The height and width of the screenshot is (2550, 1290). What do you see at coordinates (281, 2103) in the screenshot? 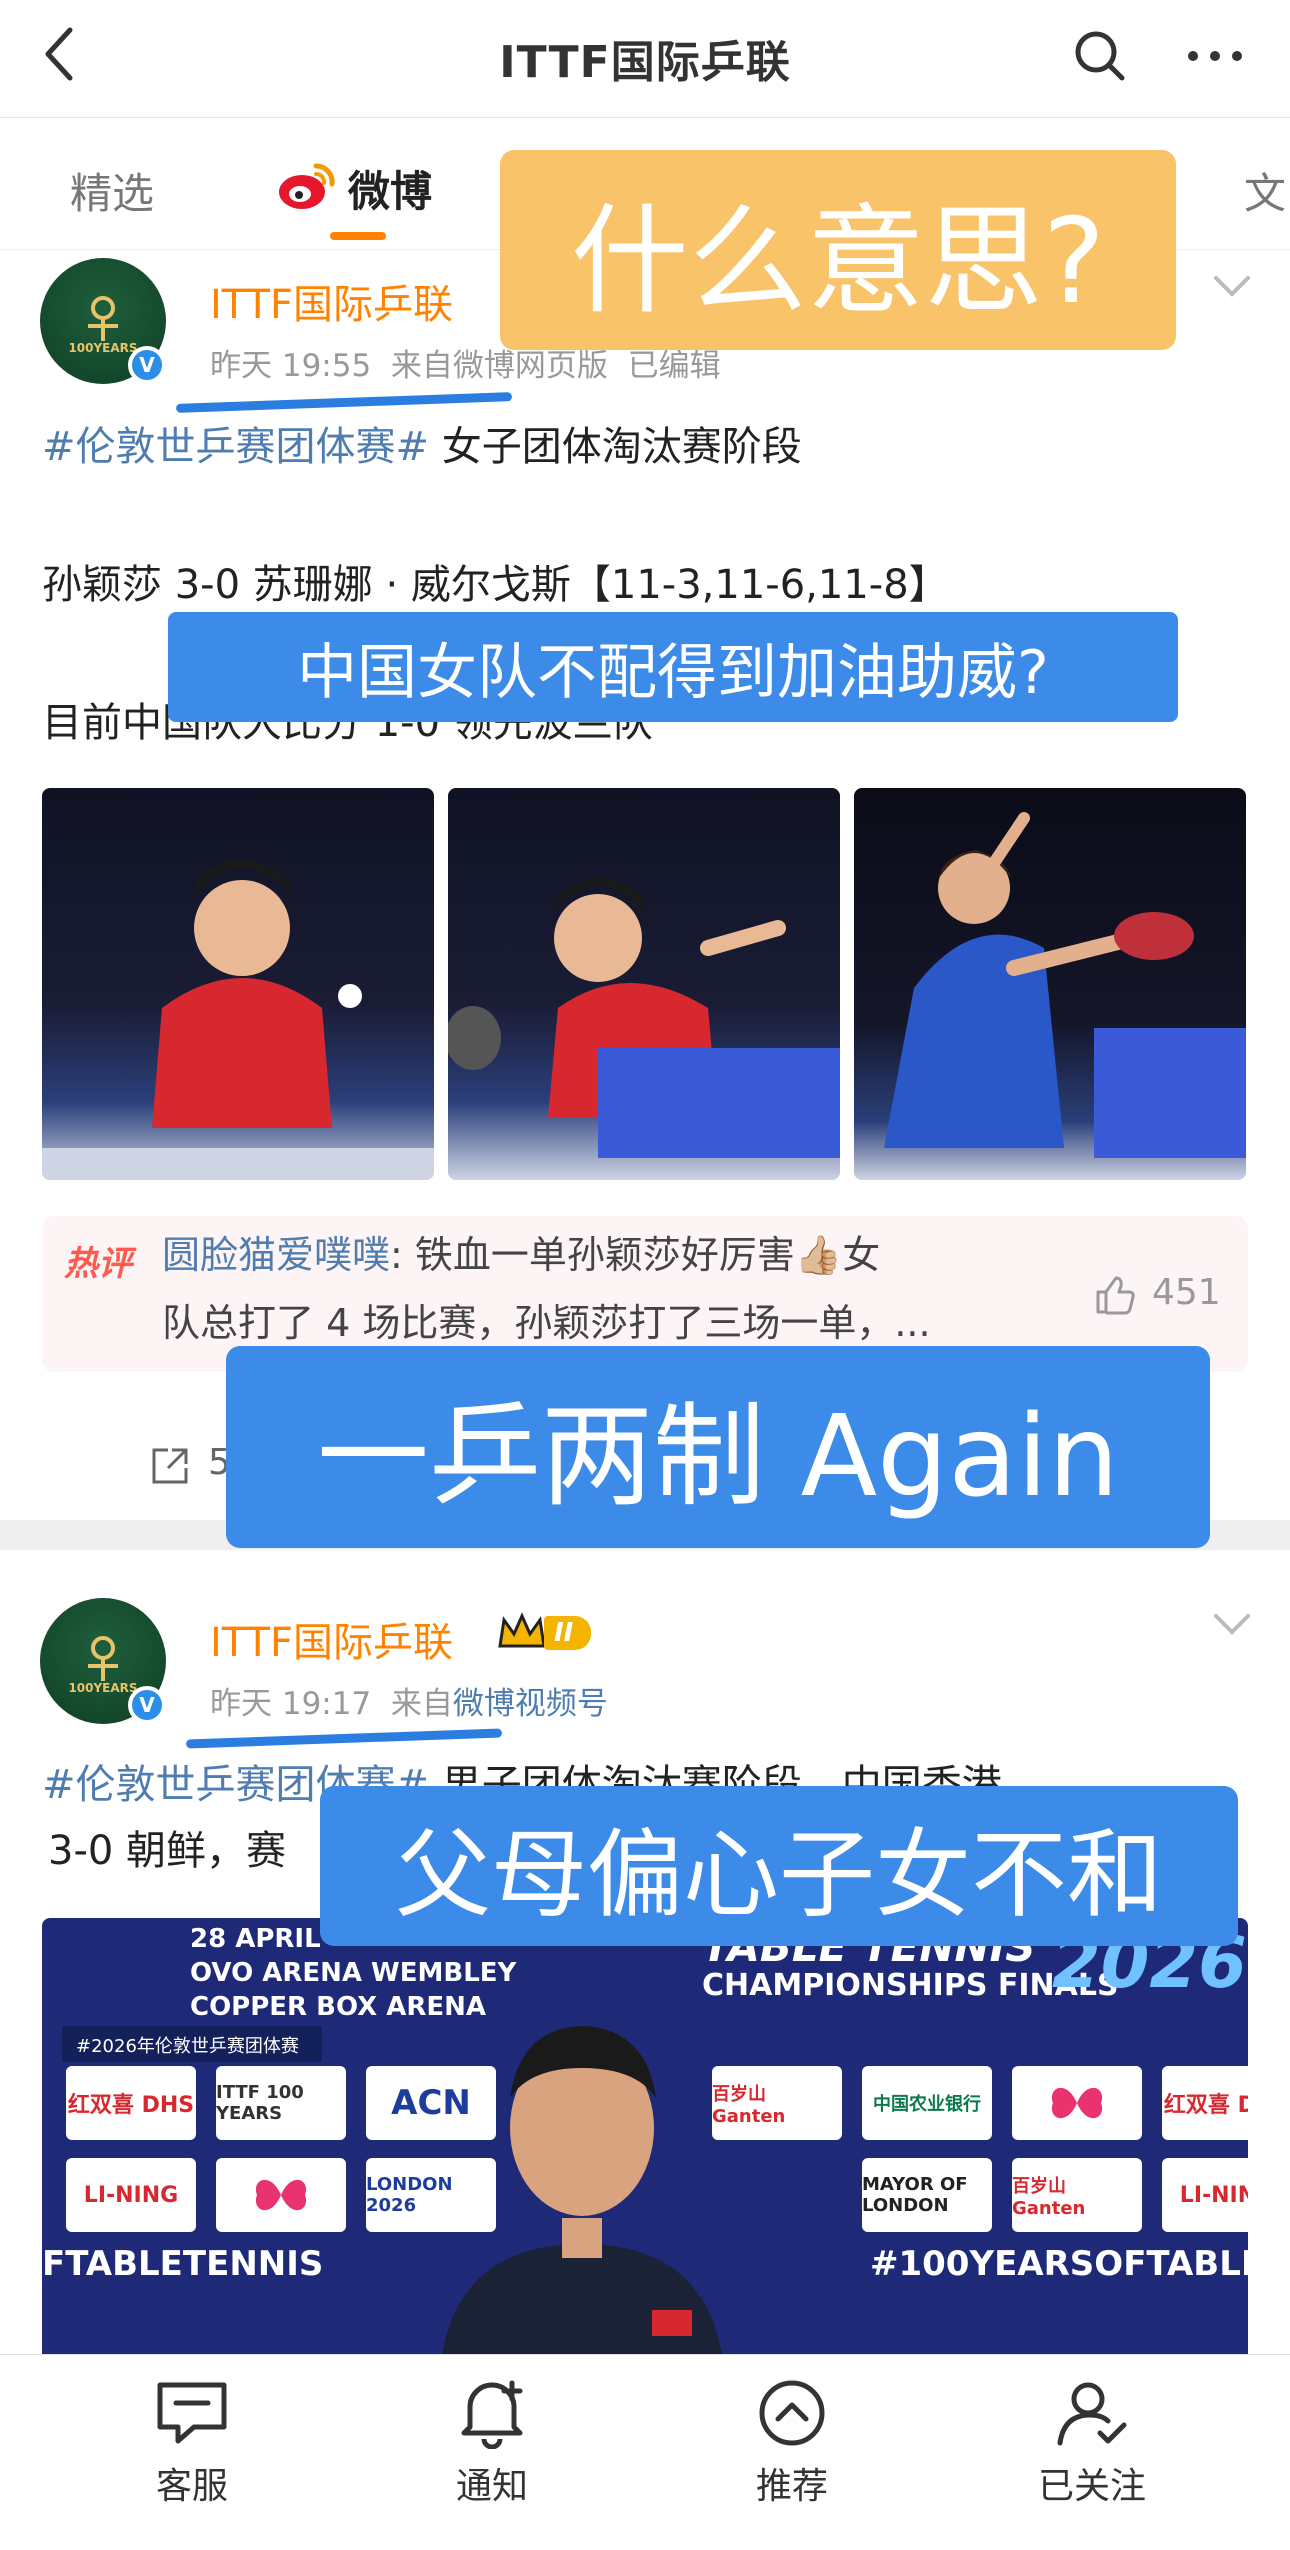
I see `sponsor-logo: ITTF 100 YEARS` at bounding box center [281, 2103].